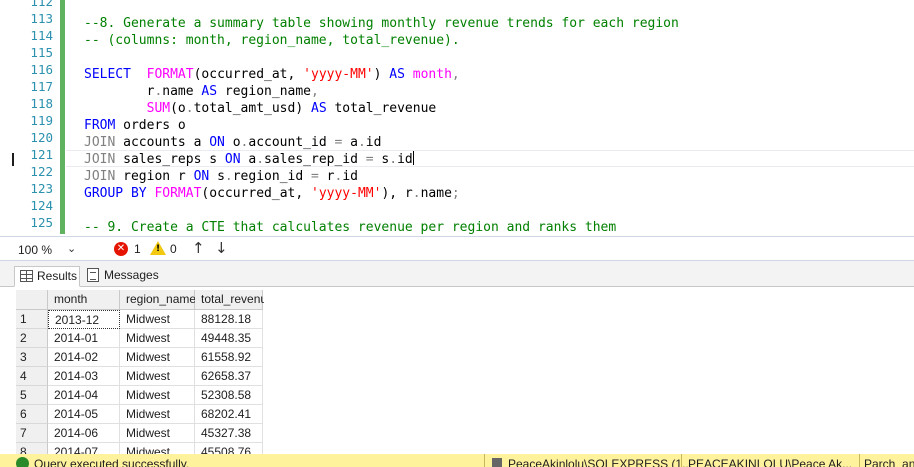 The height and width of the screenshot is (467, 914). I want to click on table-cell: 68202.41, so click(229, 414).